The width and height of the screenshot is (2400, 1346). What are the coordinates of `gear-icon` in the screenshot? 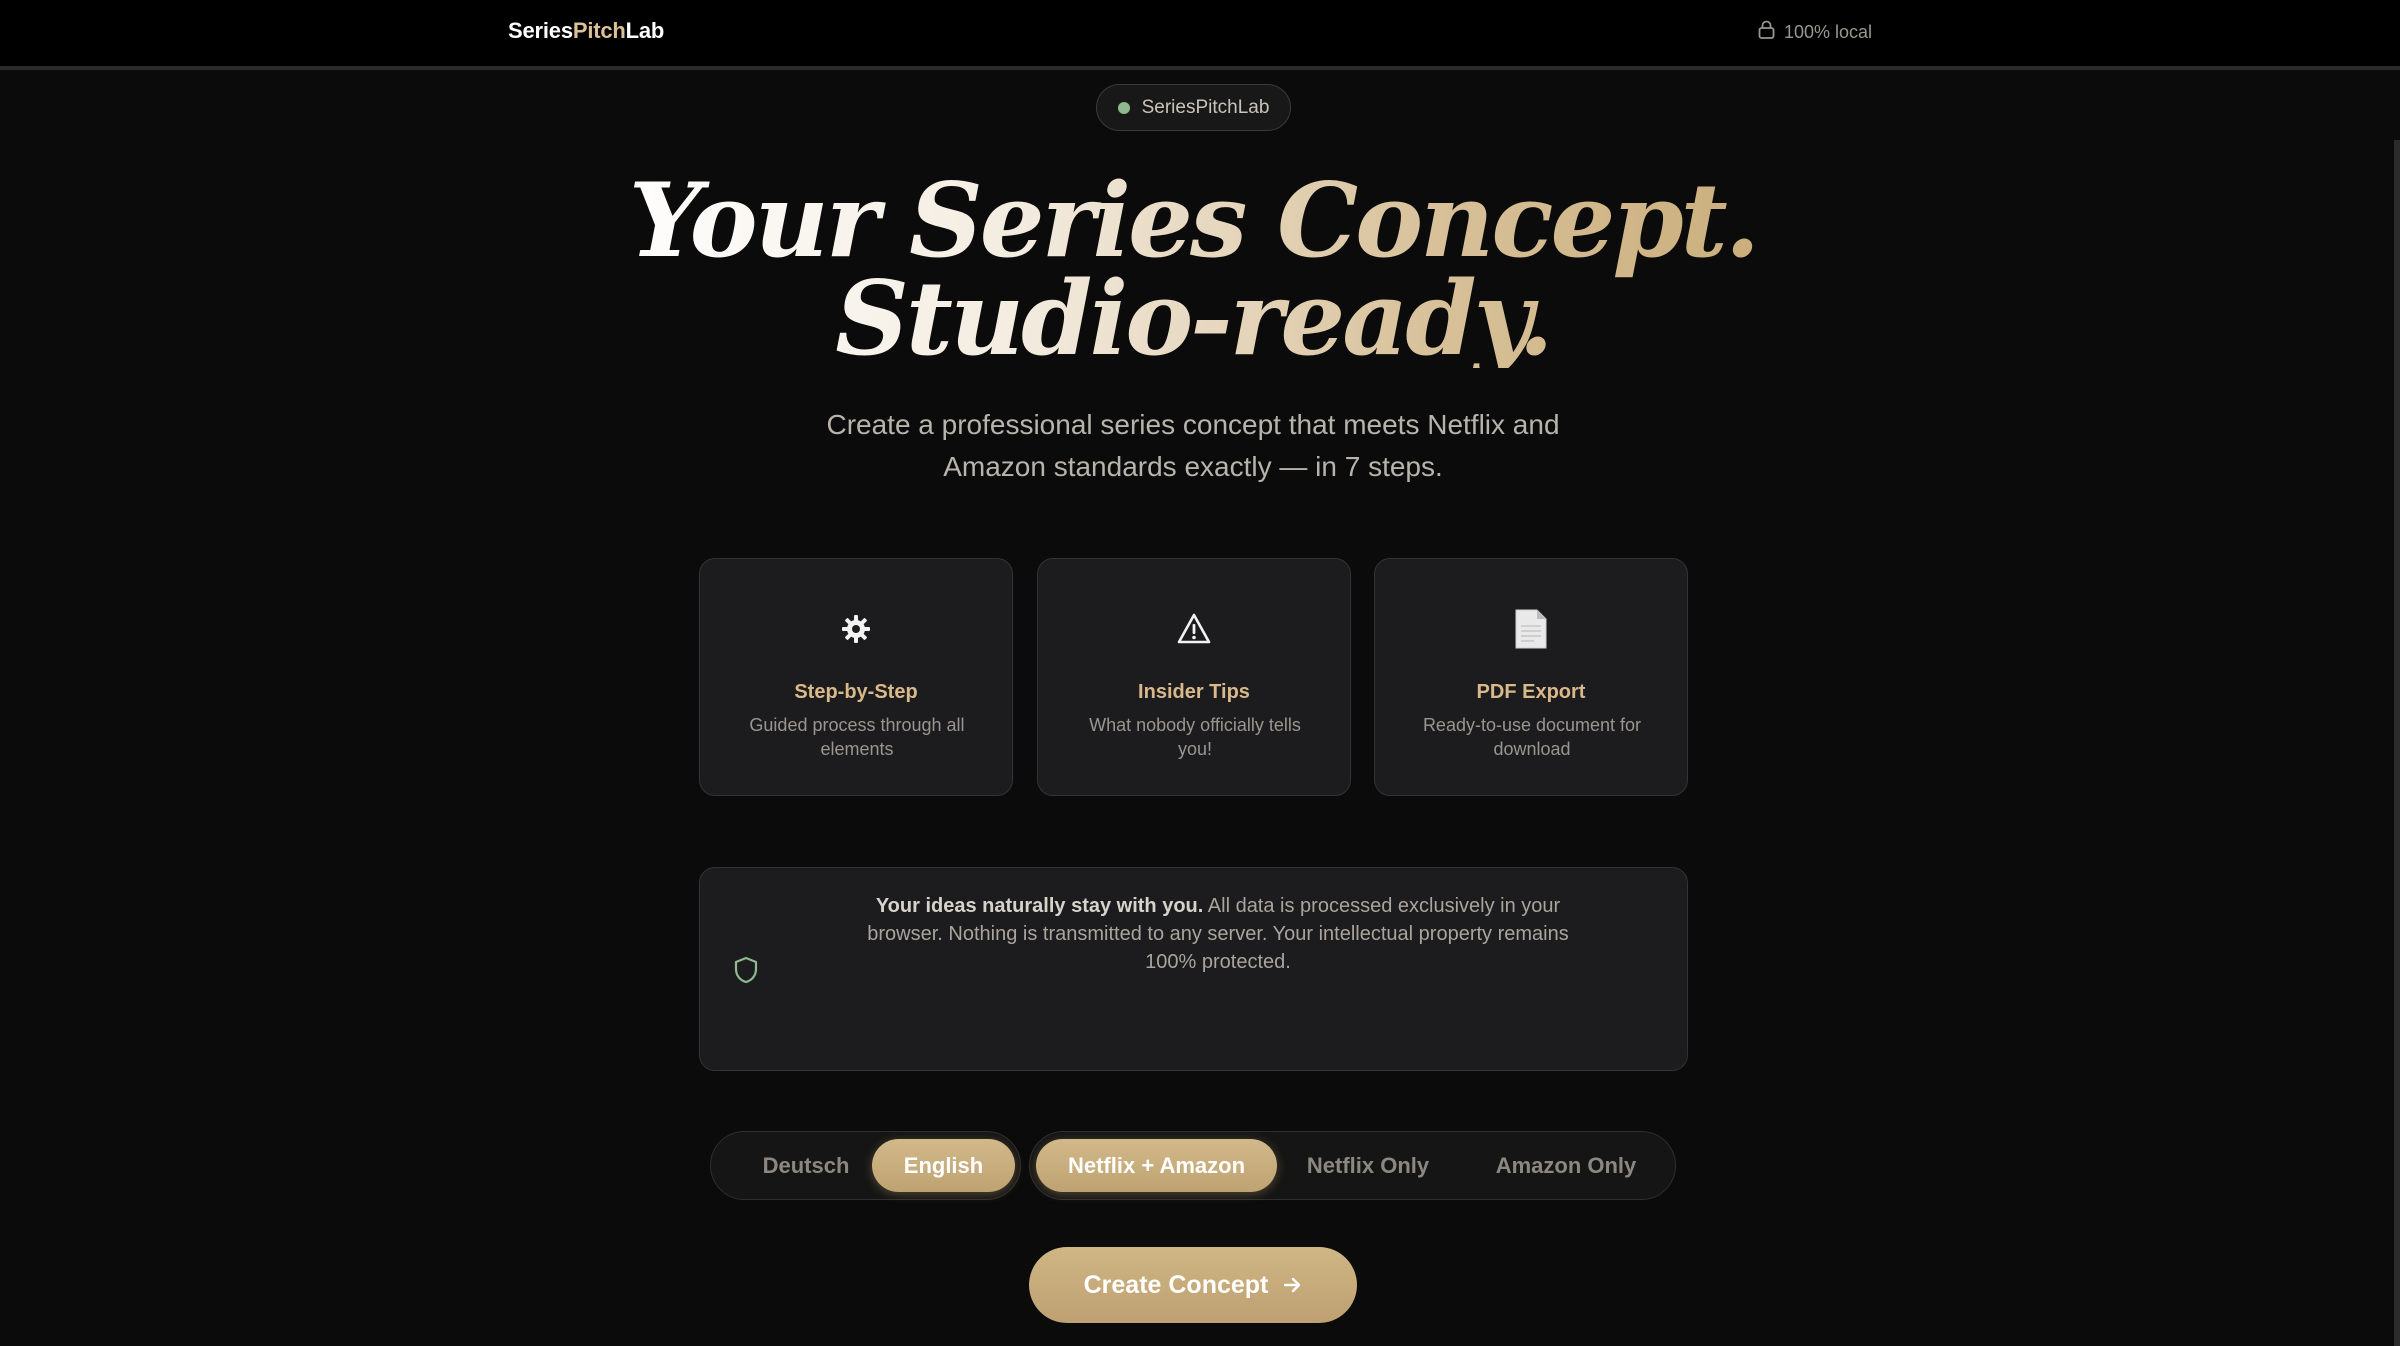 It's located at (856, 629).